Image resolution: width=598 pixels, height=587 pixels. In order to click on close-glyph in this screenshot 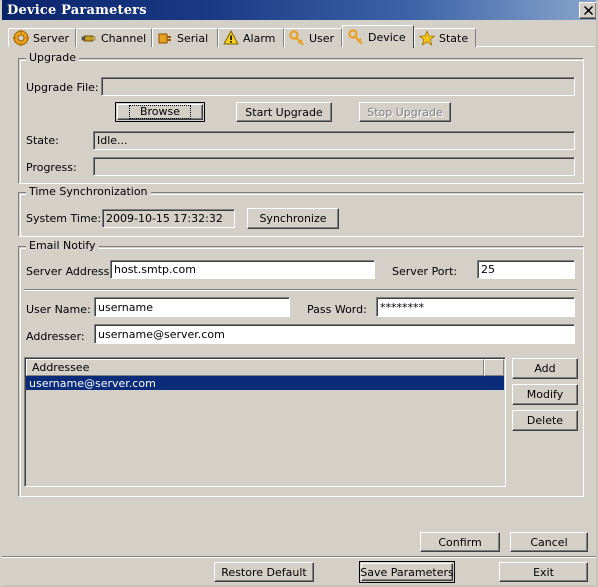, I will do `click(588, 10)`.